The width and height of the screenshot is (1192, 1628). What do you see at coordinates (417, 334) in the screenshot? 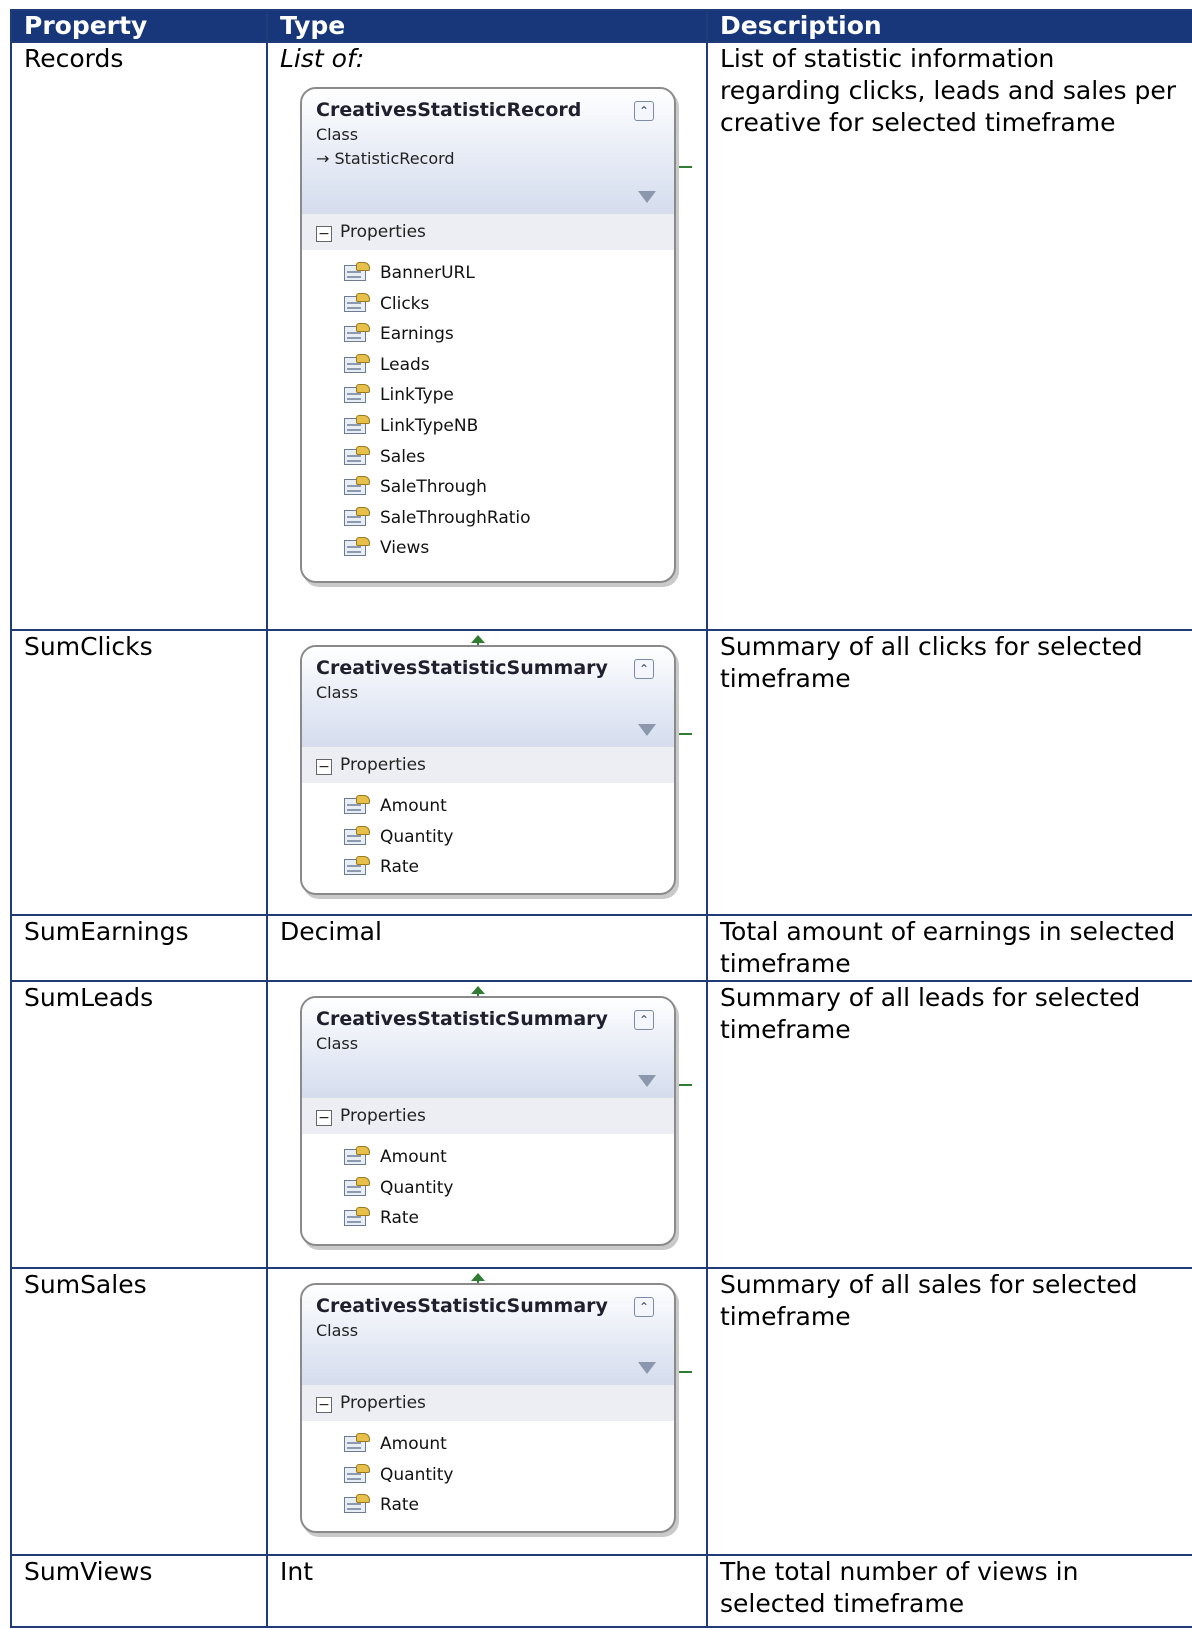
I see `property-label: Earnings` at bounding box center [417, 334].